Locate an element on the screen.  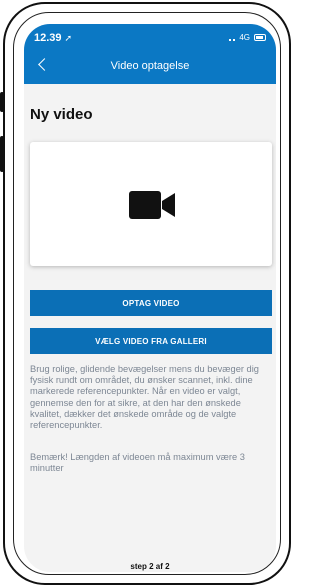
phone-silent-switch is located at coordinates (2, 102).